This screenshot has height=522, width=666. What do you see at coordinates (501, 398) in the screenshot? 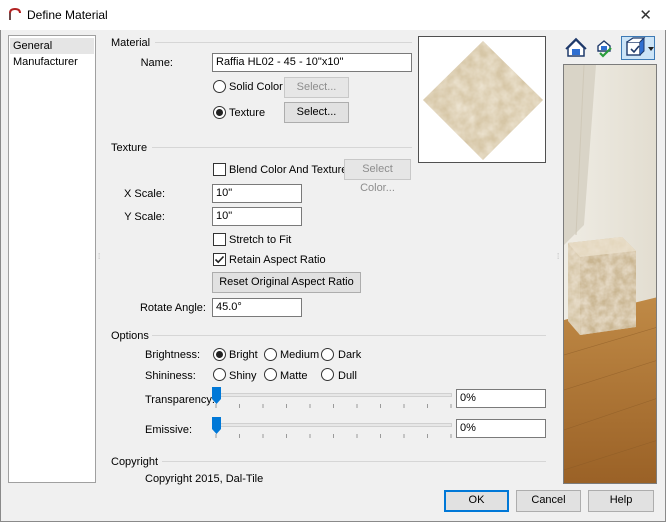
I see `transparency-input: 0%` at bounding box center [501, 398].